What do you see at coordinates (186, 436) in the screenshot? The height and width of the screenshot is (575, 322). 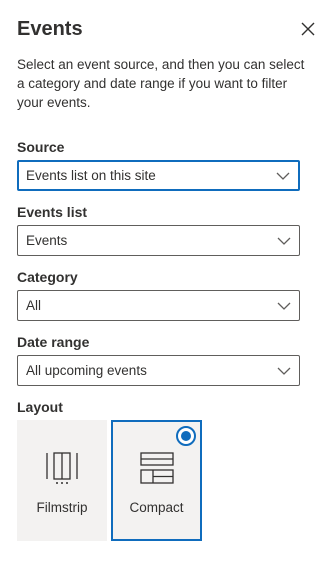 I see `radio-selected-icon` at bounding box center [186, 436].